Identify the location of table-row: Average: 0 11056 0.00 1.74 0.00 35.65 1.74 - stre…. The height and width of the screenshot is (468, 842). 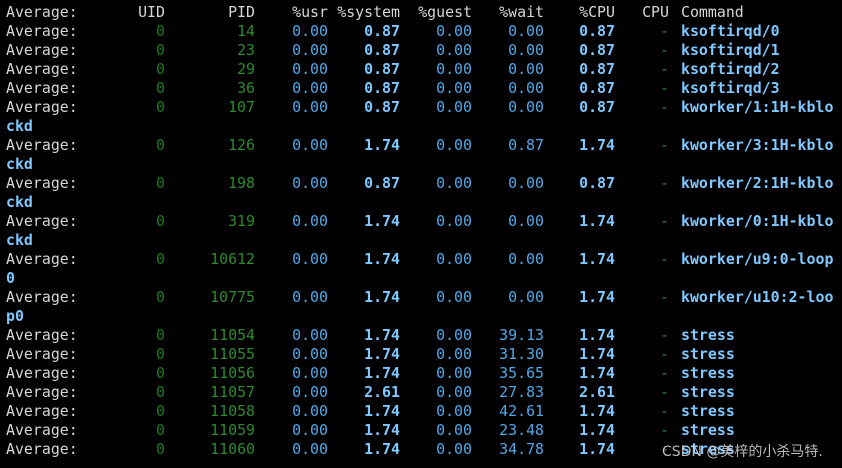
(424, 373).